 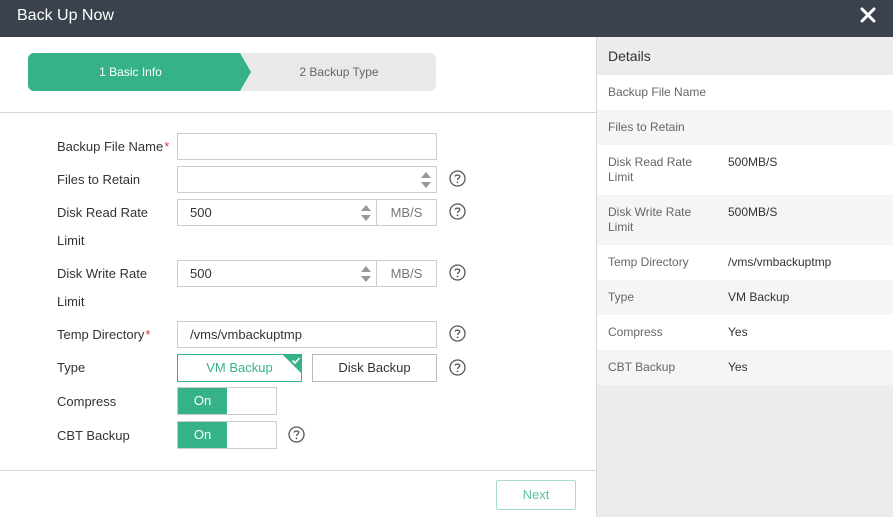 What do you see at coordinates (307, 179) in the screenshot?
I see `files-to-retain-stepper` at bounding box center [307, 179].